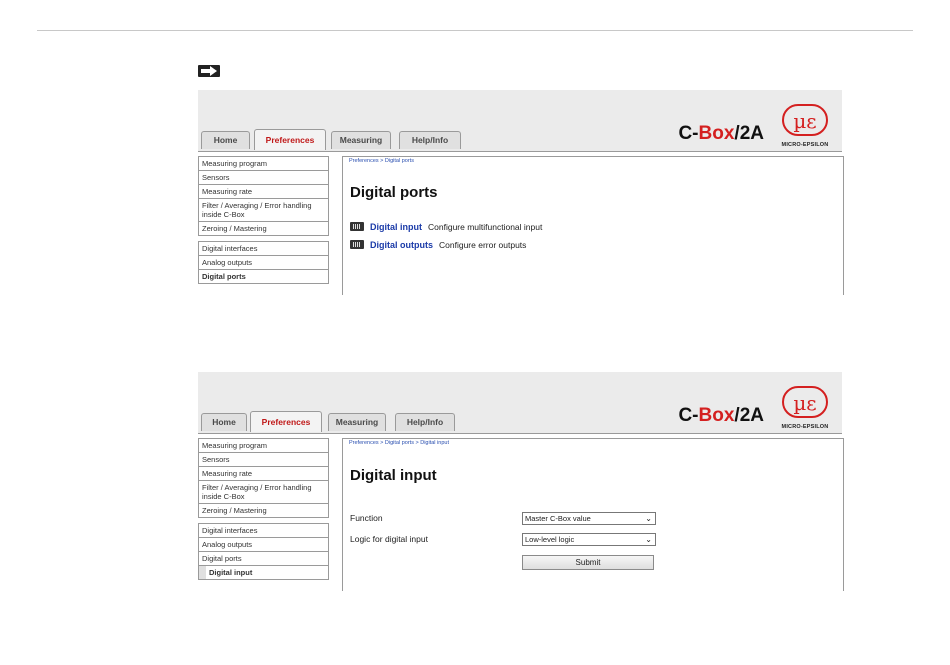 The height and width of the screenshot is (665, 950). Describe the element at coordinates (483, 244) in the screenshot. I see `link-description: Configure error outputs` at that location.